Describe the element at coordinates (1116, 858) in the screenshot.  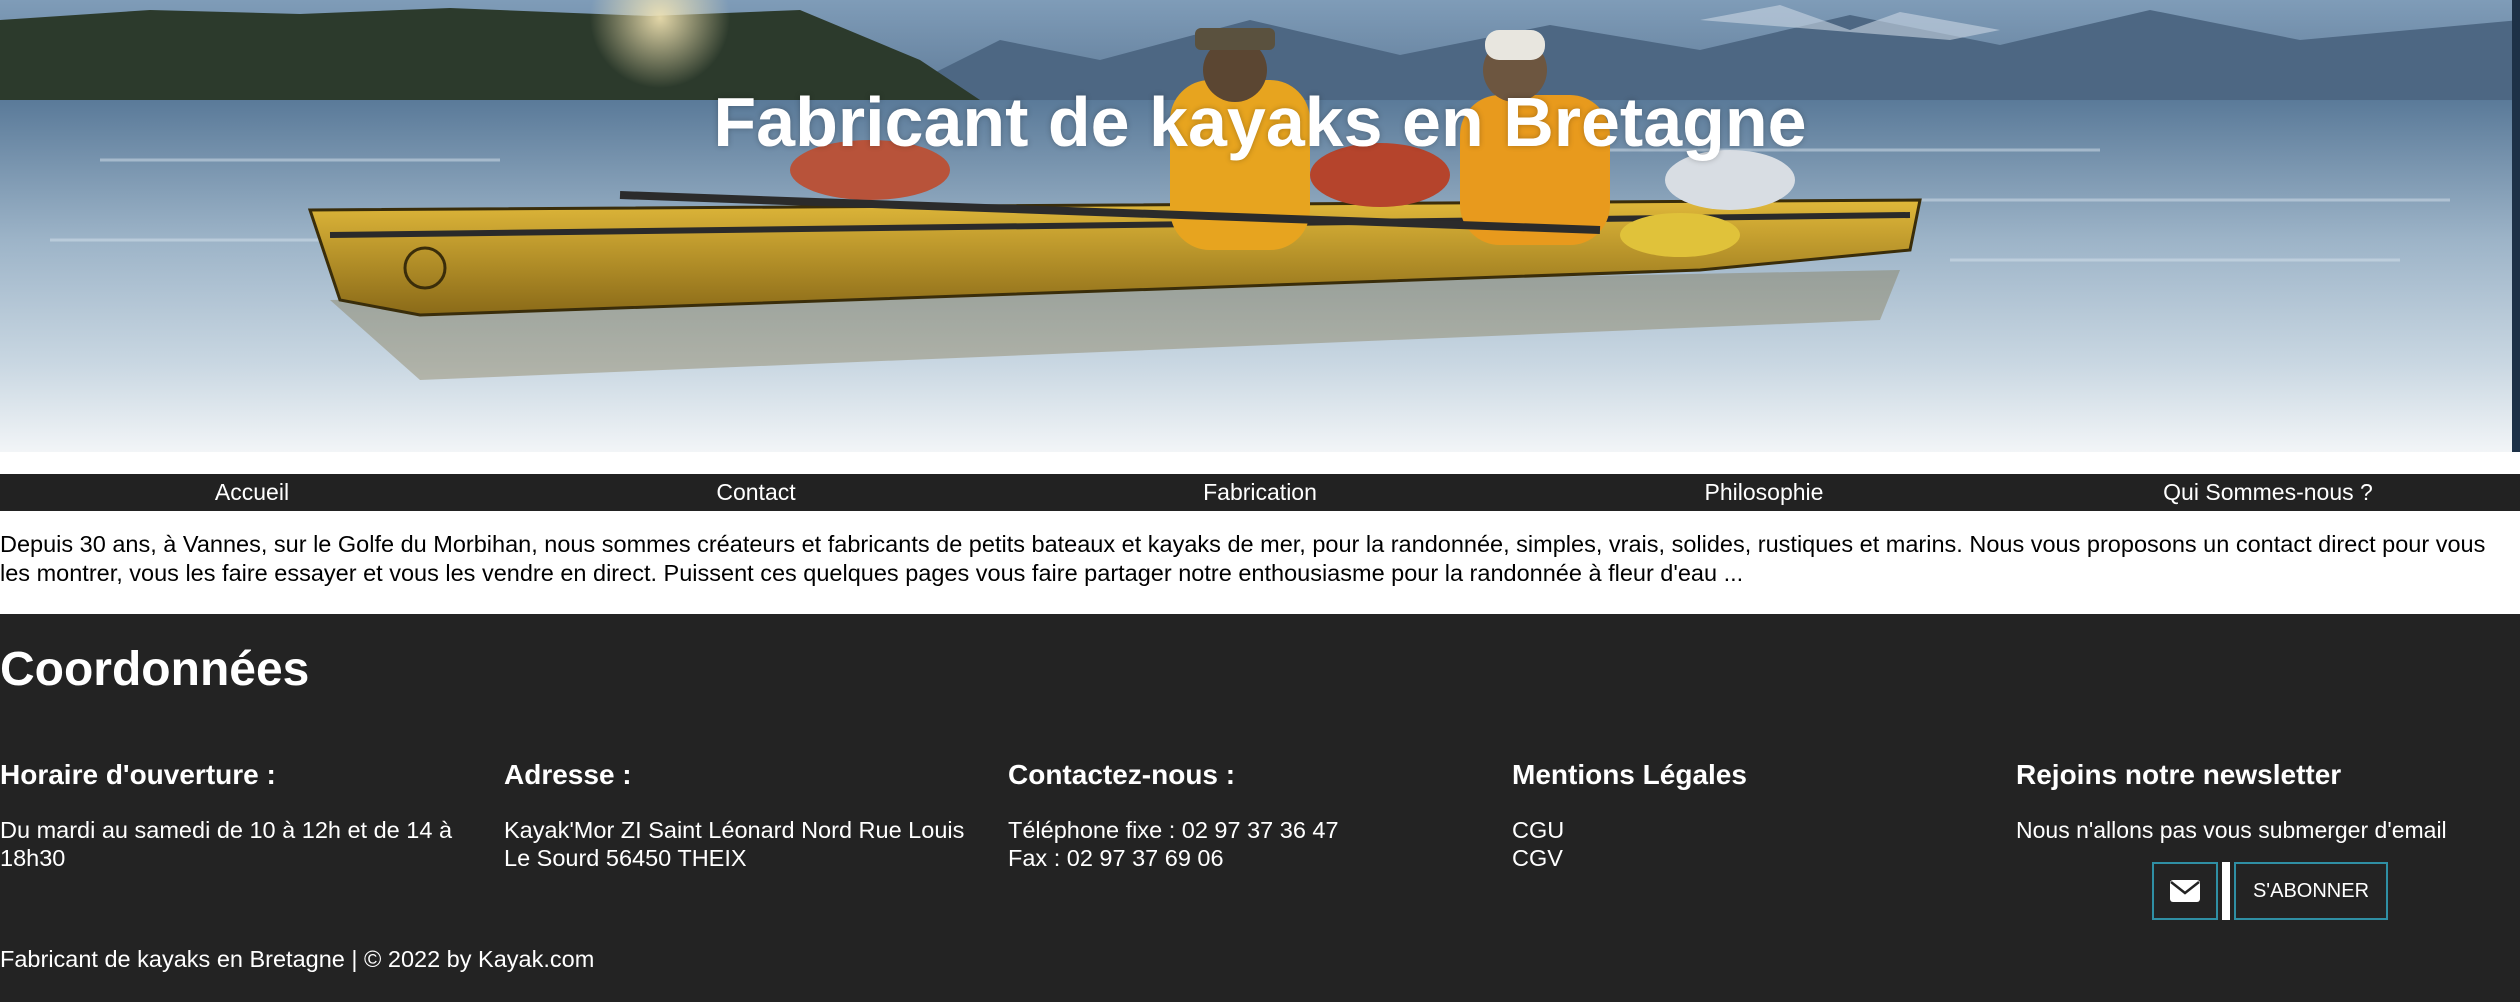
I see `fax-text: Fax : 02 97 37 69 06` at that location.